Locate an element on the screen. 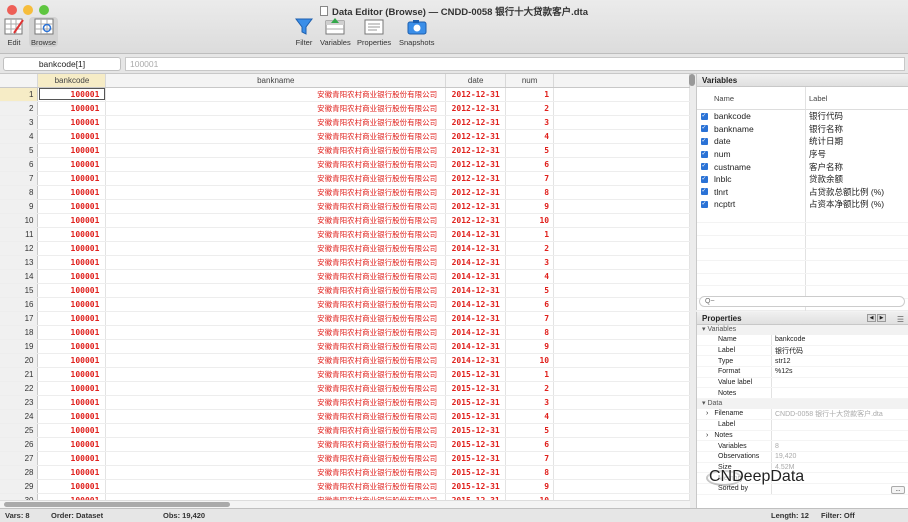 The image size is (908, 522). row-number: 14 is located at coordinates (19, 276).